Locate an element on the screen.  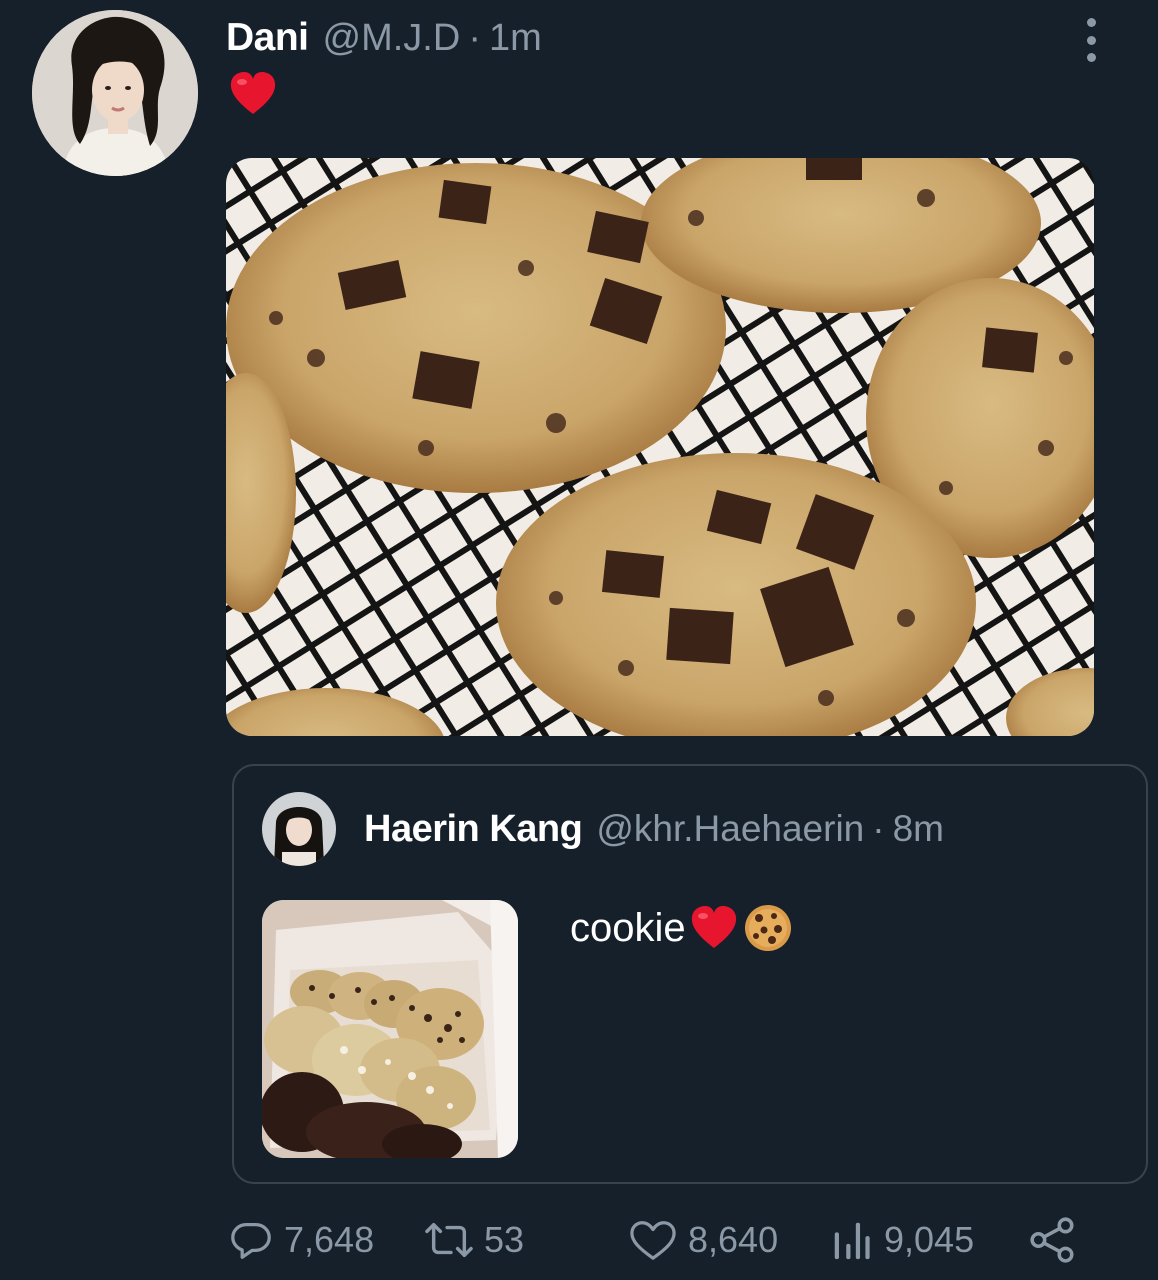
heart-outline-icon is located at coordinates (653, 1240).